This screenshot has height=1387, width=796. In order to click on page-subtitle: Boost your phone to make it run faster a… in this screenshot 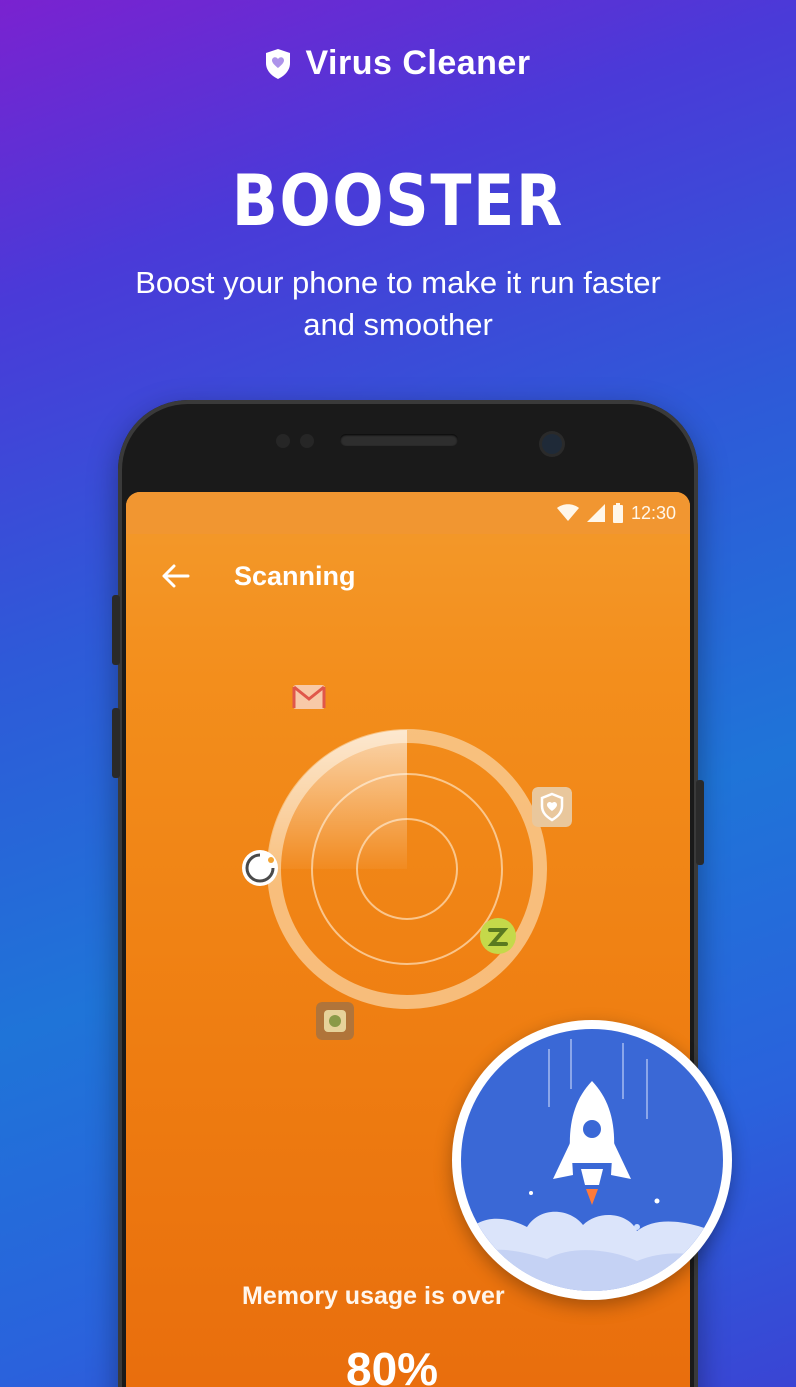, I will do `click(398, 303)`.